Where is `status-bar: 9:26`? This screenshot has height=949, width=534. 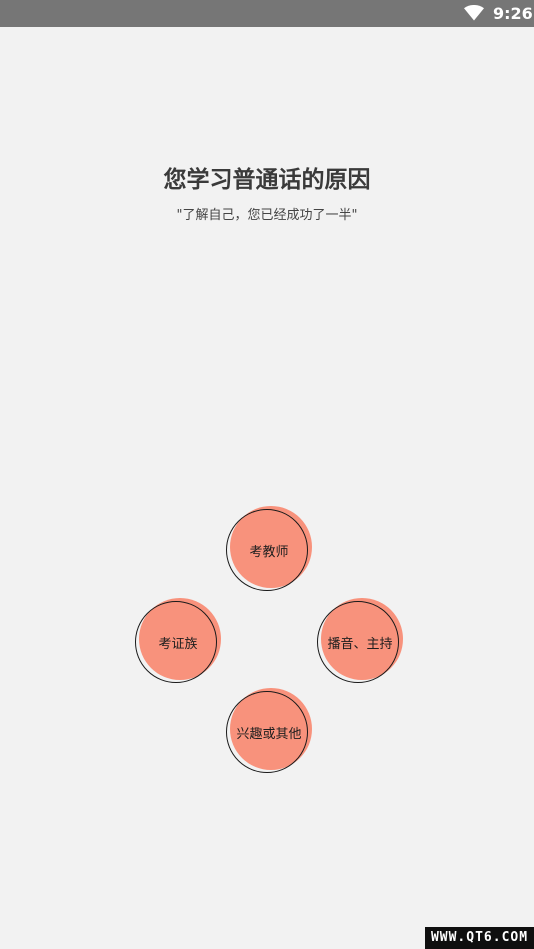 status-bar: 9:26 is located at coordinates (267, 13).